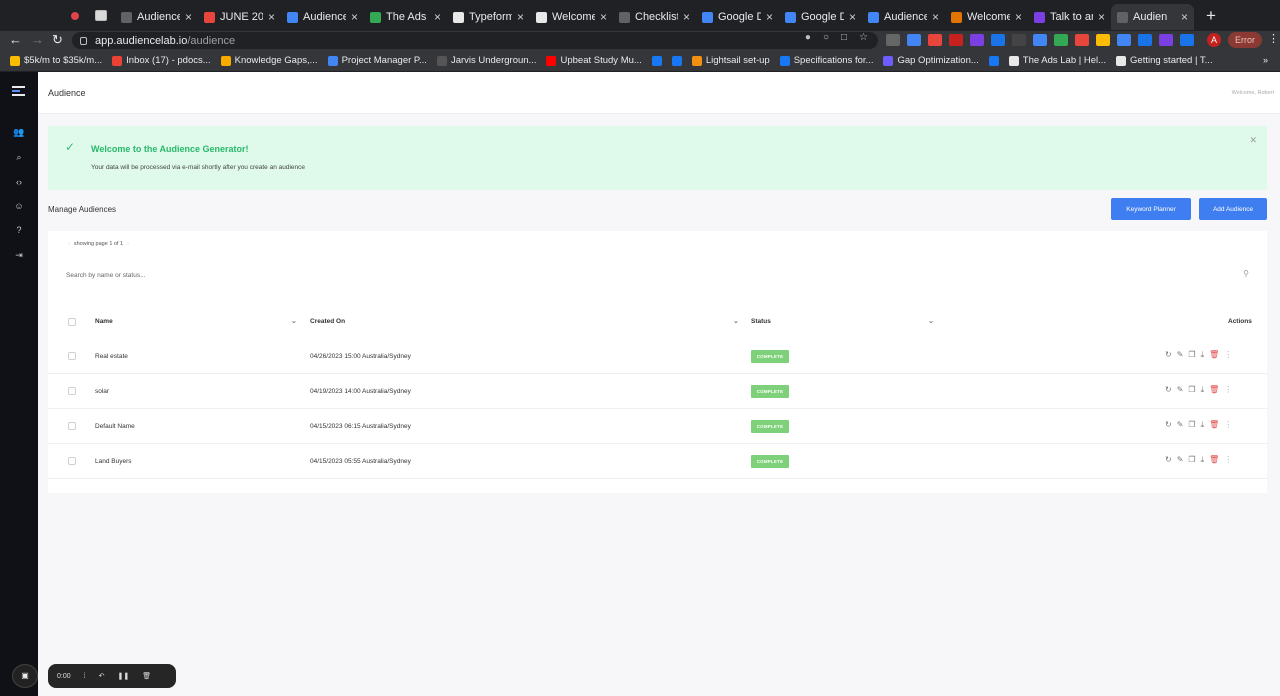 This screenshot has width=1280, height=696. What do you see at coordinates (863, 37) in the screenshot?
I see `bookmark-star-icon: ☆` at bounding box center [863, 37].